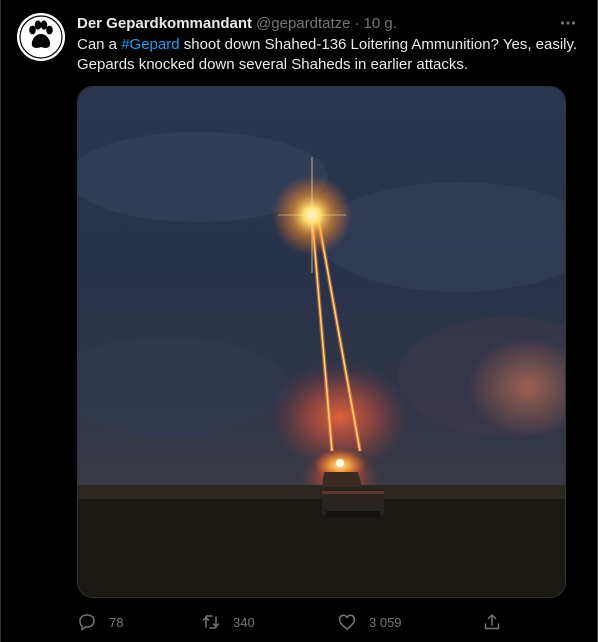  I want to click on reply-button: 78, so click(100, 622).